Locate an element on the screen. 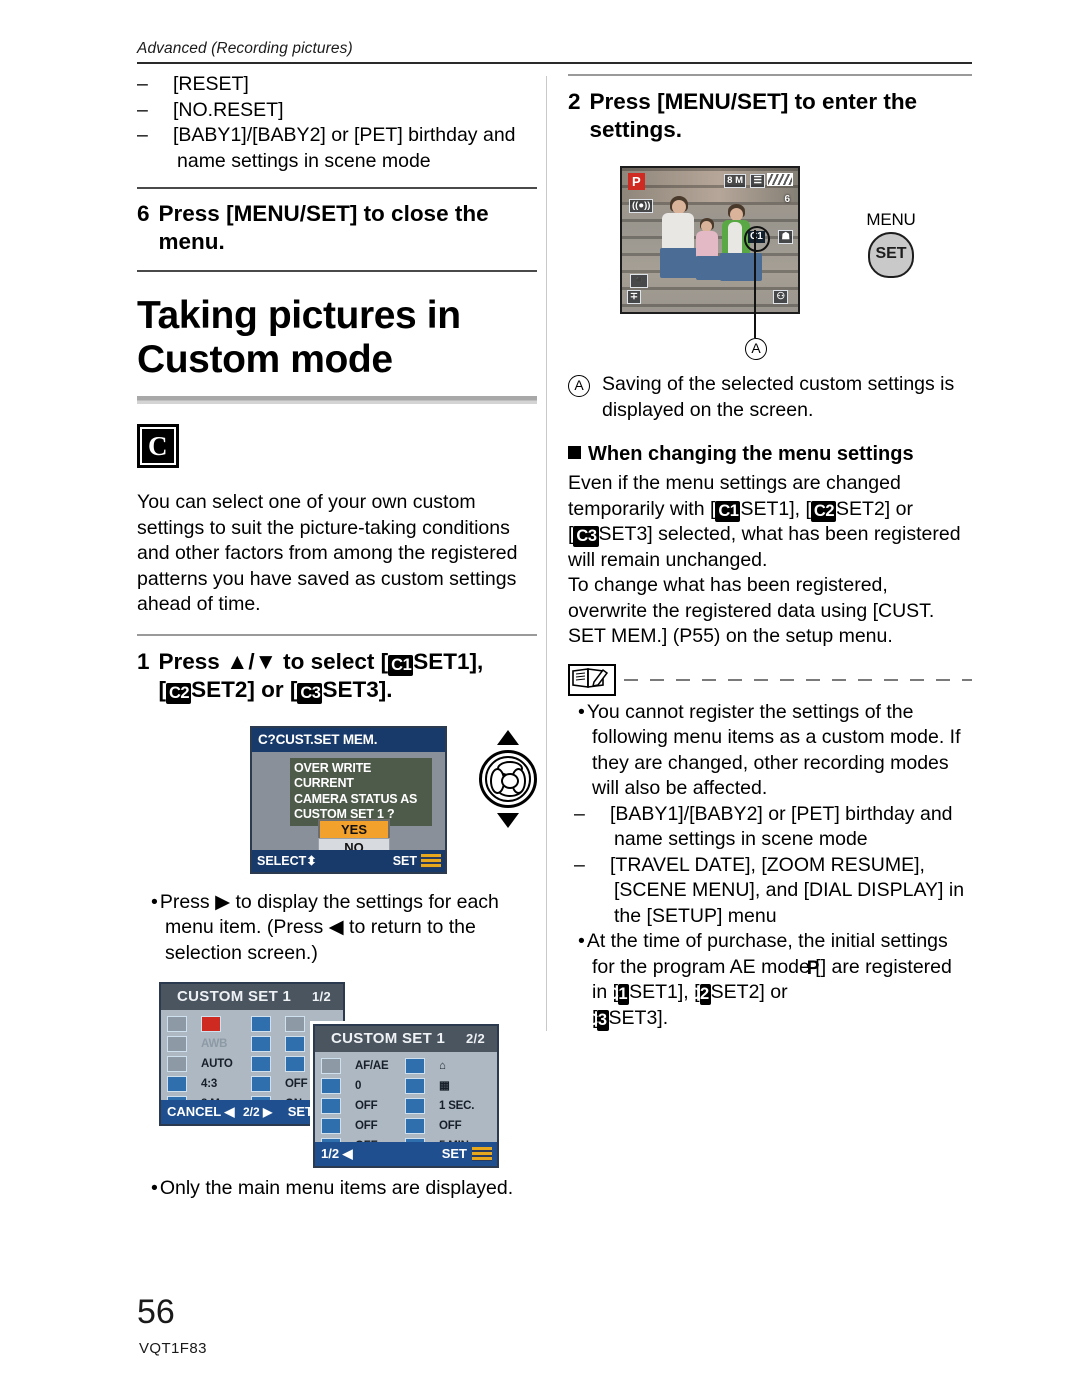  lcd-menu-set-label: SET is located at coordinates (454, 1153).